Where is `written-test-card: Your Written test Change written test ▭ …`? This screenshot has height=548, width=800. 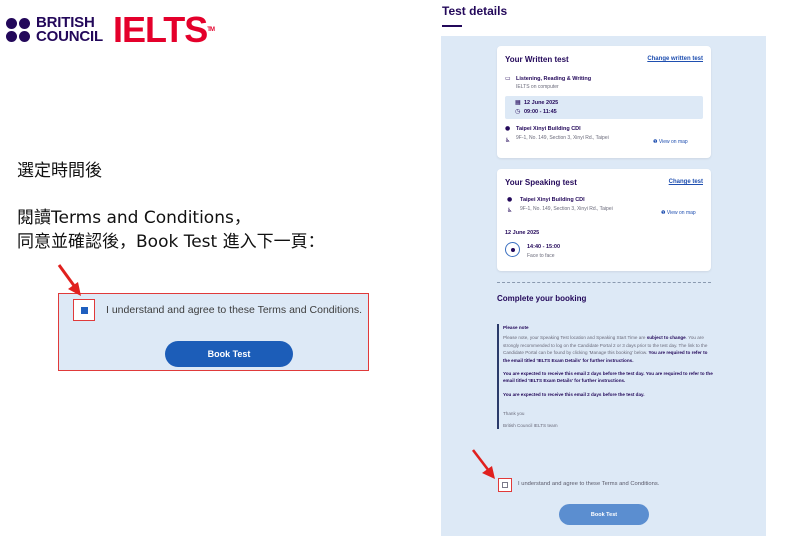
written-test-card: Your Written test Change written test ▭ … is located at coordinates (604, 102).